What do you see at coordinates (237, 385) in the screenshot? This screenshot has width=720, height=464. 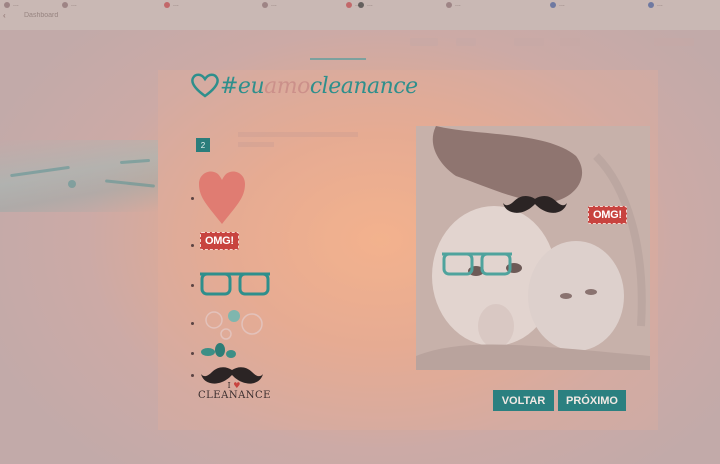 I see `small-heart-icon: ♥` at bounding box center [237, 385].